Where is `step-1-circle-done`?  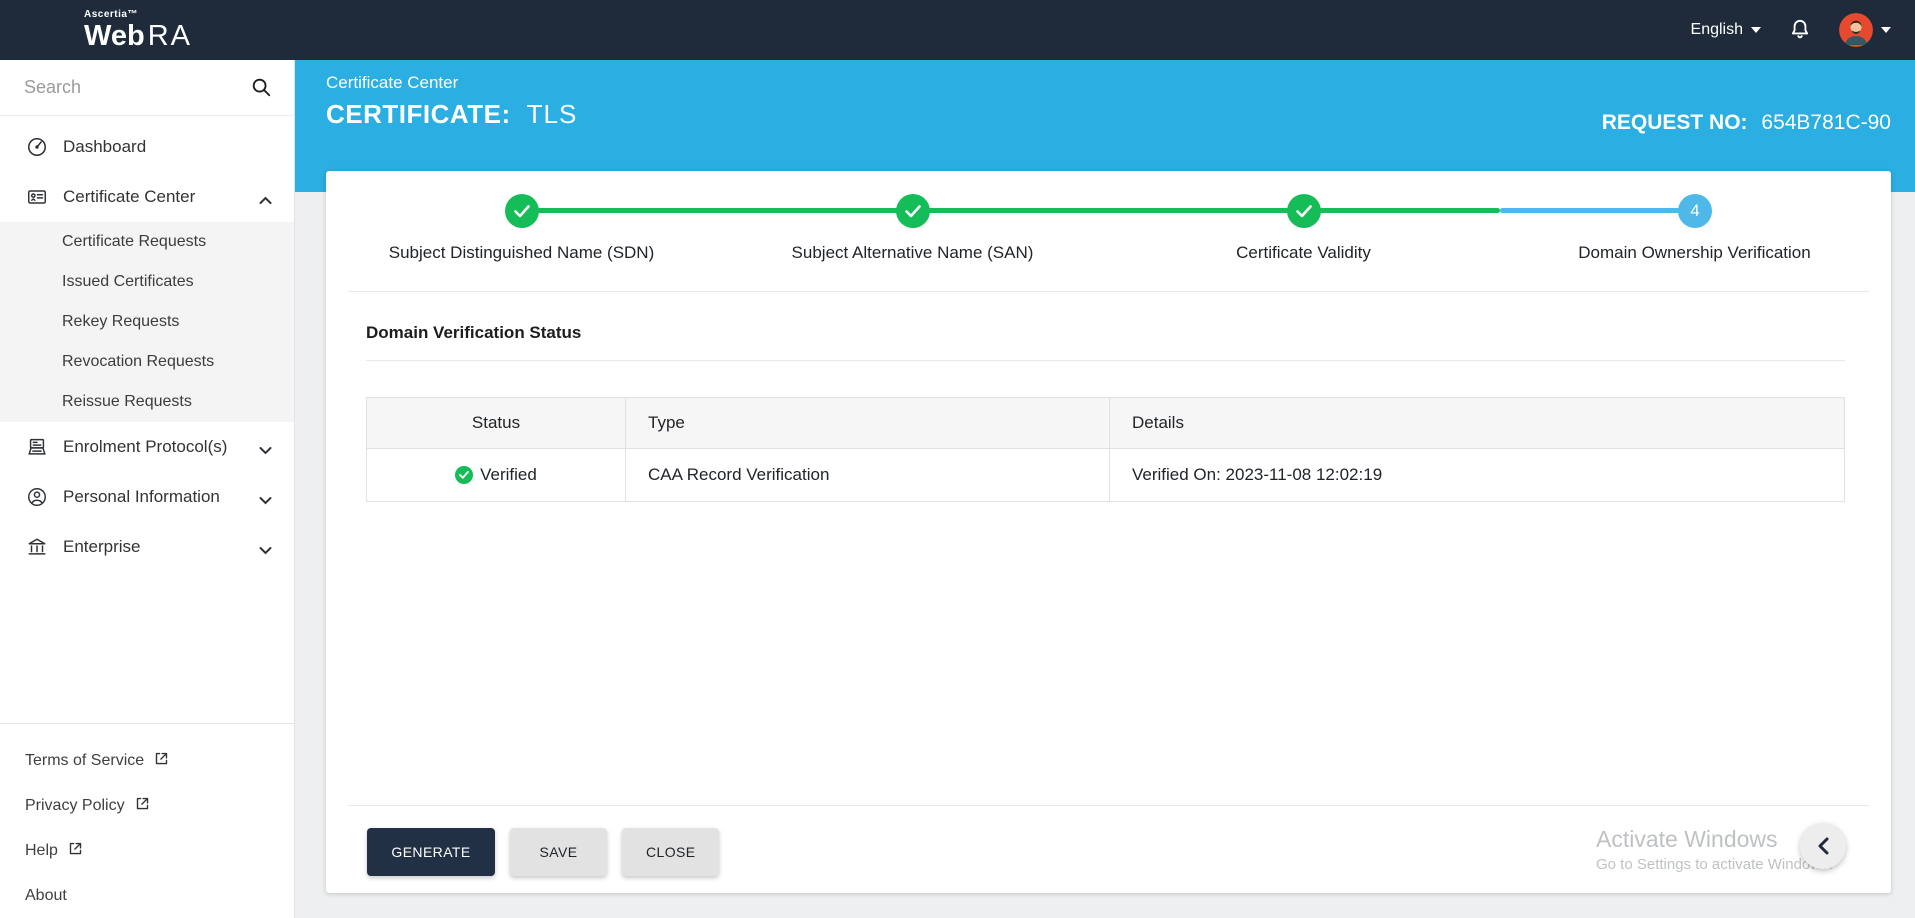 step-1-circle-done is located at coordinates (522, 211).